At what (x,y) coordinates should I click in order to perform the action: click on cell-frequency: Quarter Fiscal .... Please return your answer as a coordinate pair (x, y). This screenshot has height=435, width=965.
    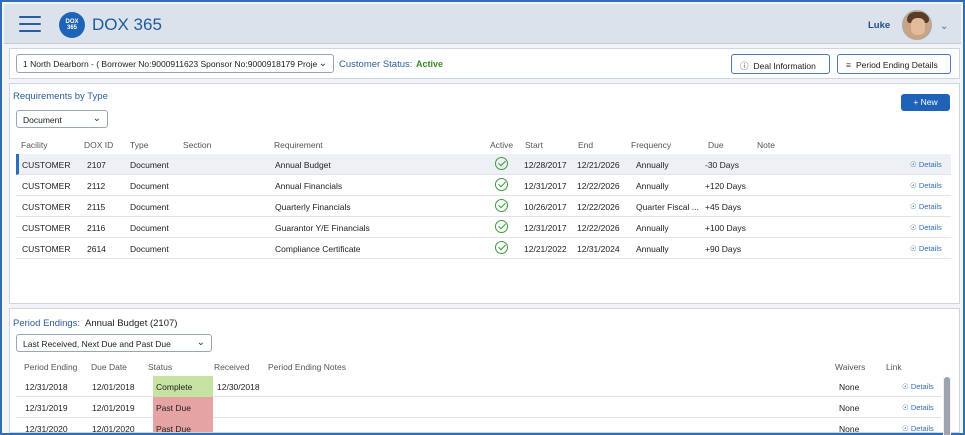
    Looking at the image, I should click on (667, 207).